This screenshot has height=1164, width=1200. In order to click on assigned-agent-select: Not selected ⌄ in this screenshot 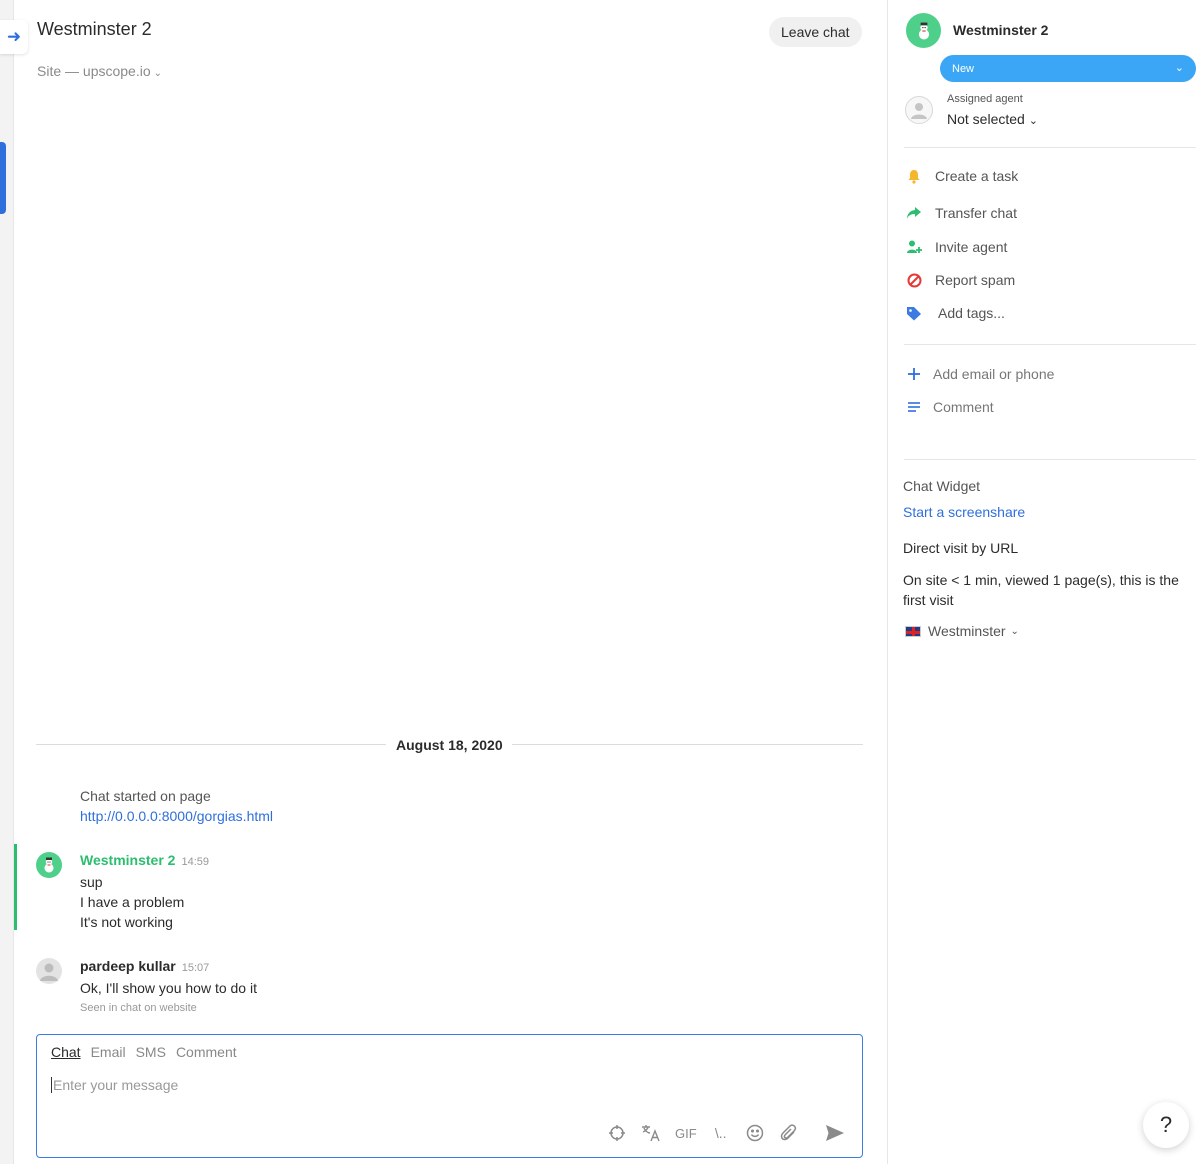, I will do `click(992, 119)`.